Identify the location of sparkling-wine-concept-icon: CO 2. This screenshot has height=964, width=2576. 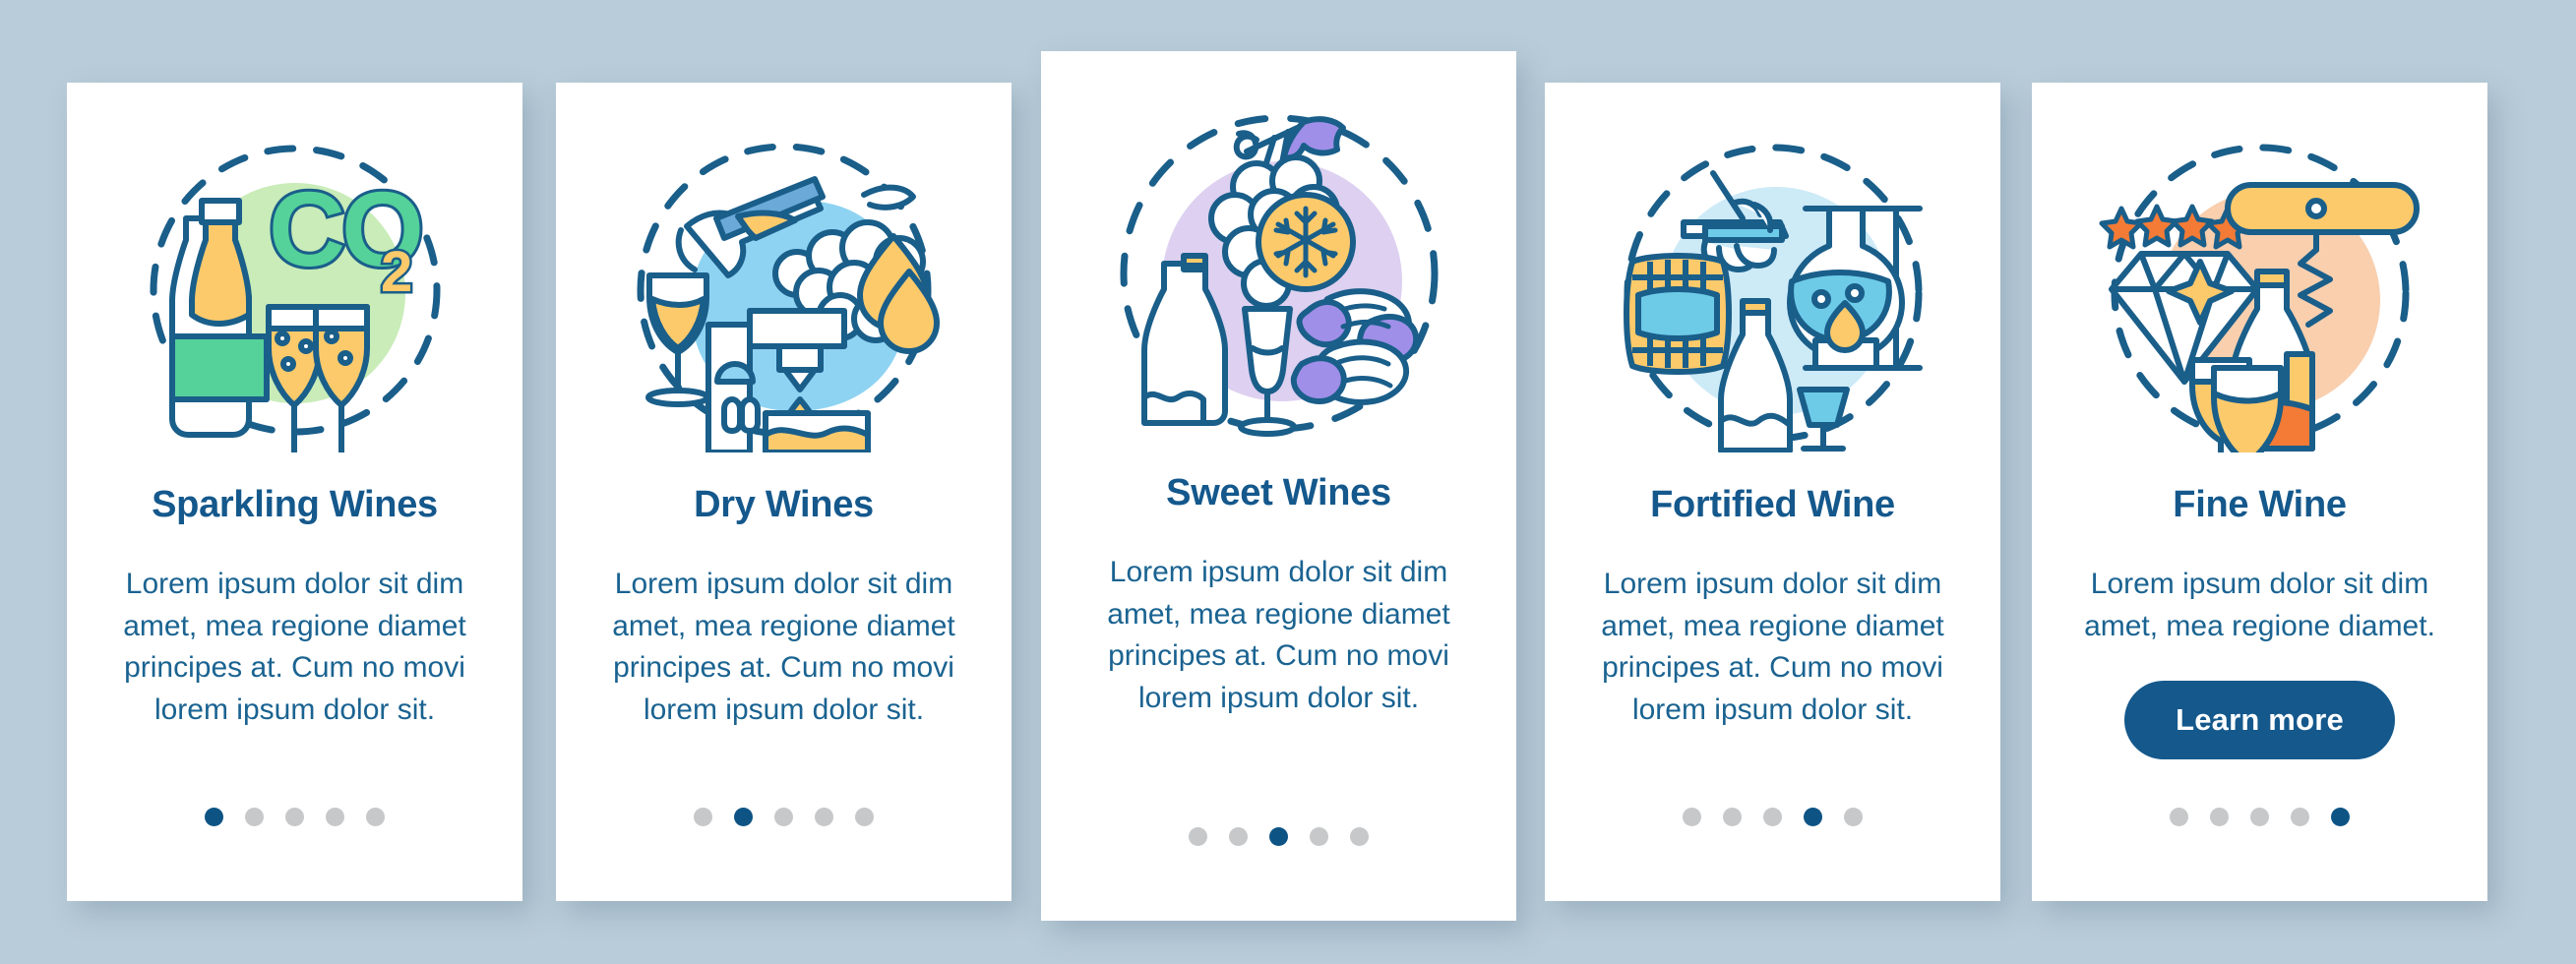
(295, 290).